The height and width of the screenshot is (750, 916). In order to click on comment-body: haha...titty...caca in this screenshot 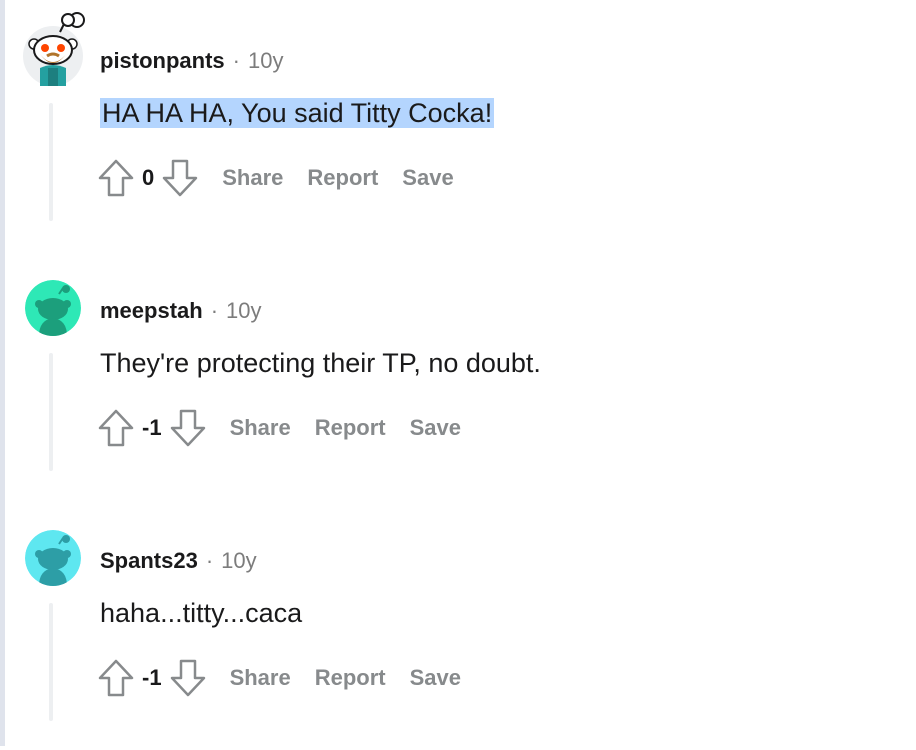, I will do `click(201, 613)`.